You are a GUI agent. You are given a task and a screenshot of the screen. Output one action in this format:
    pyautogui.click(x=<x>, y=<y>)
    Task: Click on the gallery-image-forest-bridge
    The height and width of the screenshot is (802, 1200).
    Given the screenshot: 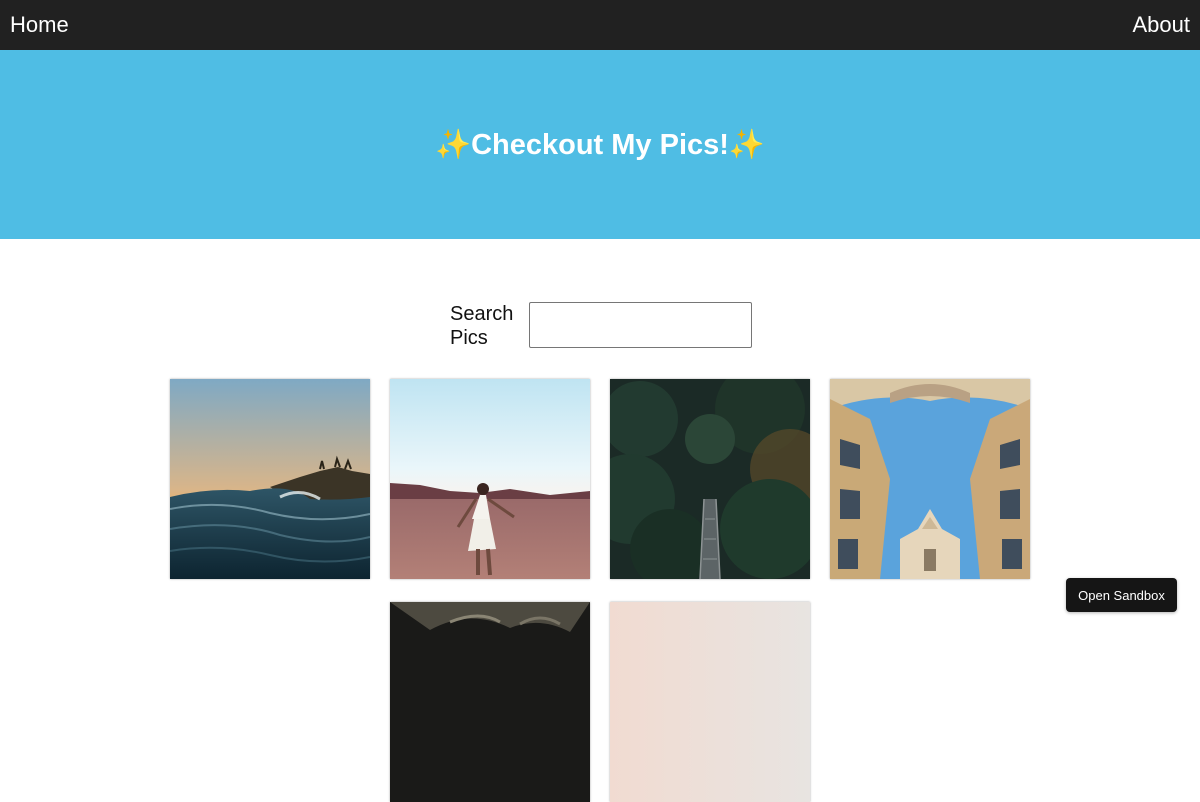 What is the action you would take?
    pyautogui.click(x=710, y=479)
    